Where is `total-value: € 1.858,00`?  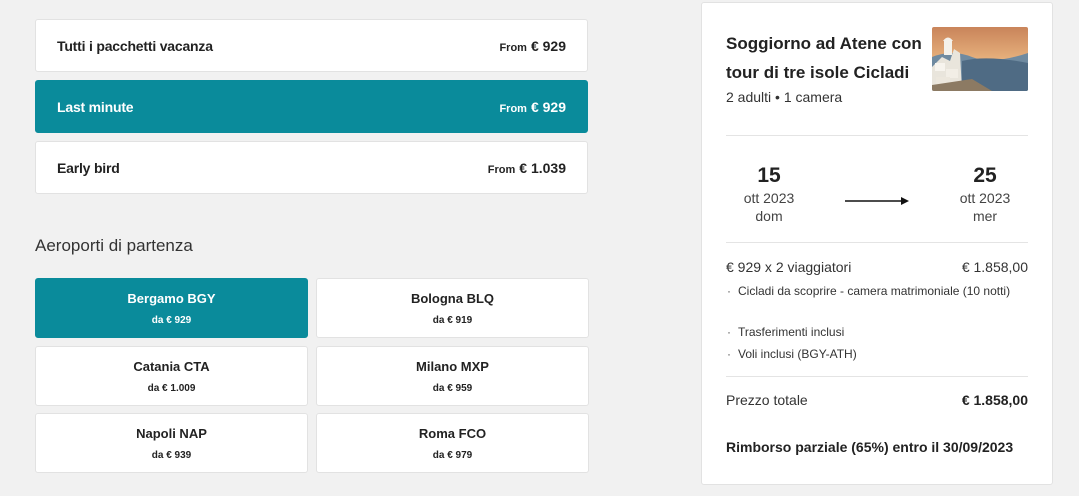 total-value: € 1.858,00 is located at coordinates (994, 400).